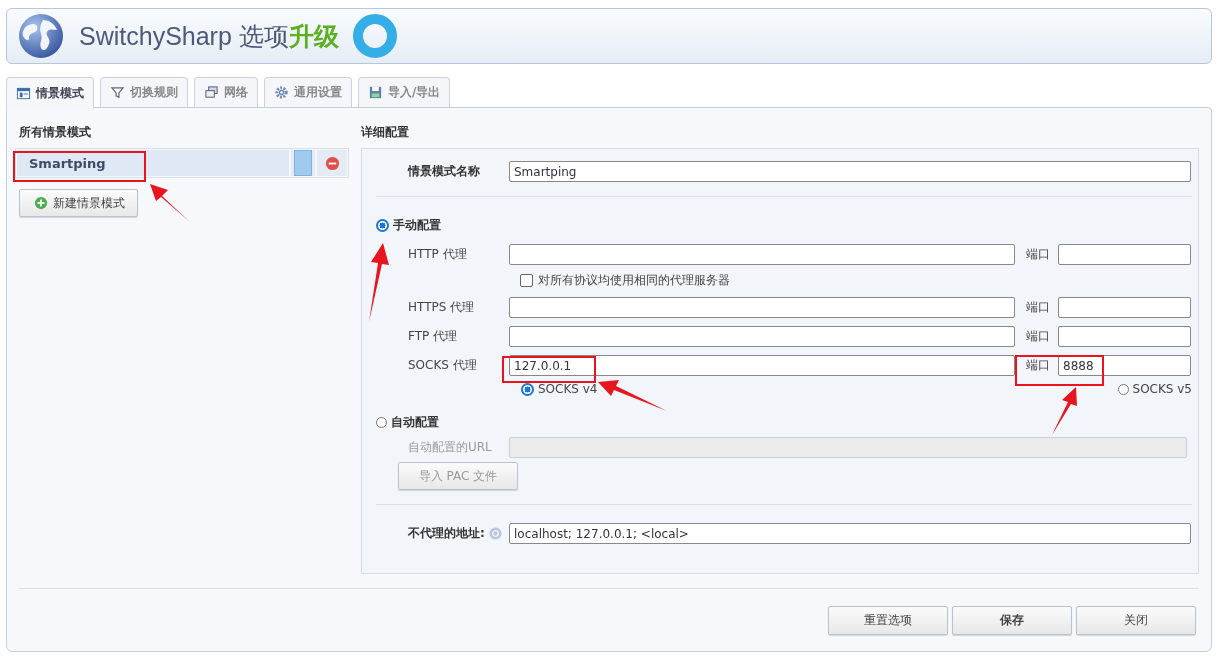 The width and height of the screenshot is (1222, 658). Describe the element at coordinates (442, 307) in the screenshot. I see `field-label: HTTPS 代理` at that location.